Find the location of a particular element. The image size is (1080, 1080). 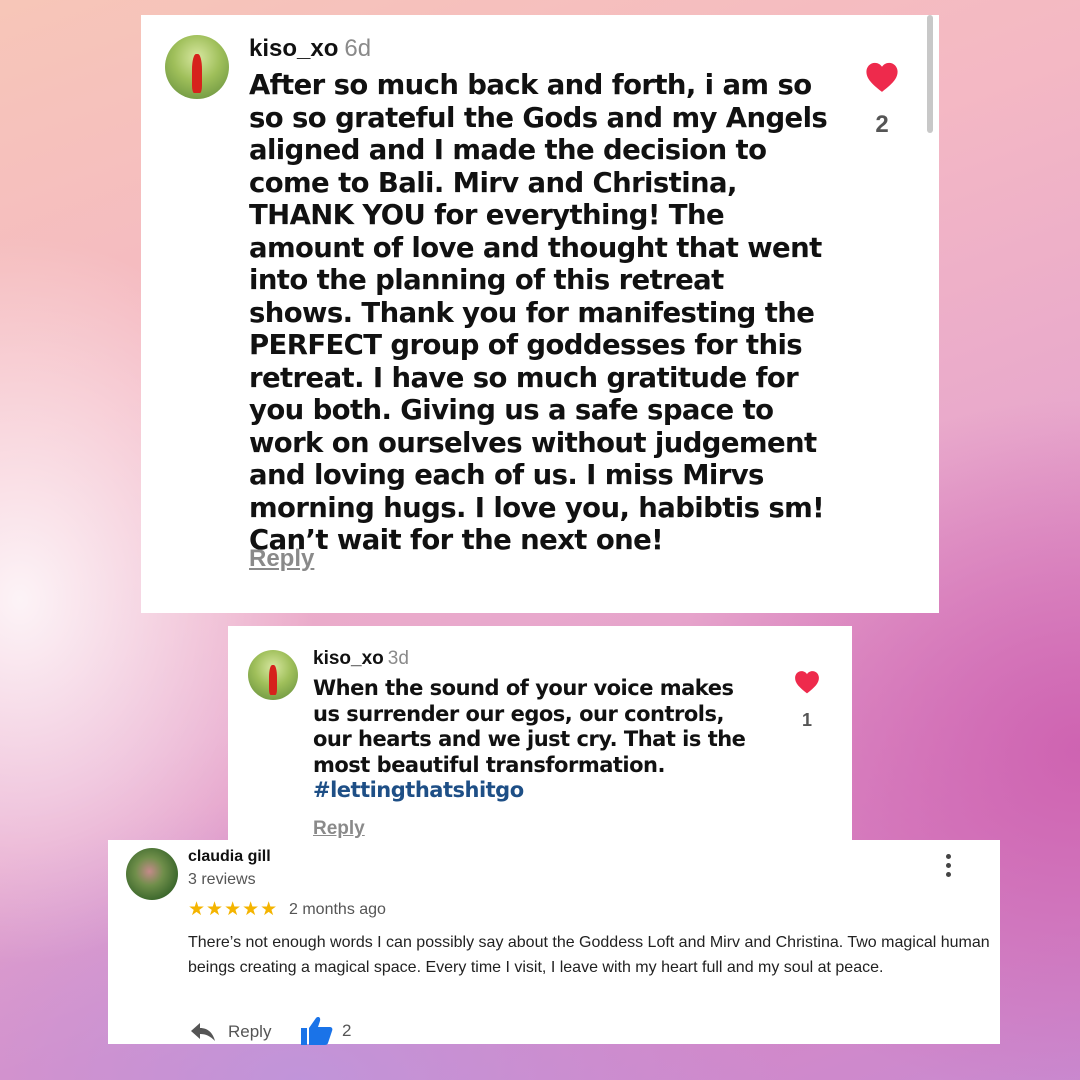

comment-header: kiso_xo 3d is located at coordinates (361, 659).